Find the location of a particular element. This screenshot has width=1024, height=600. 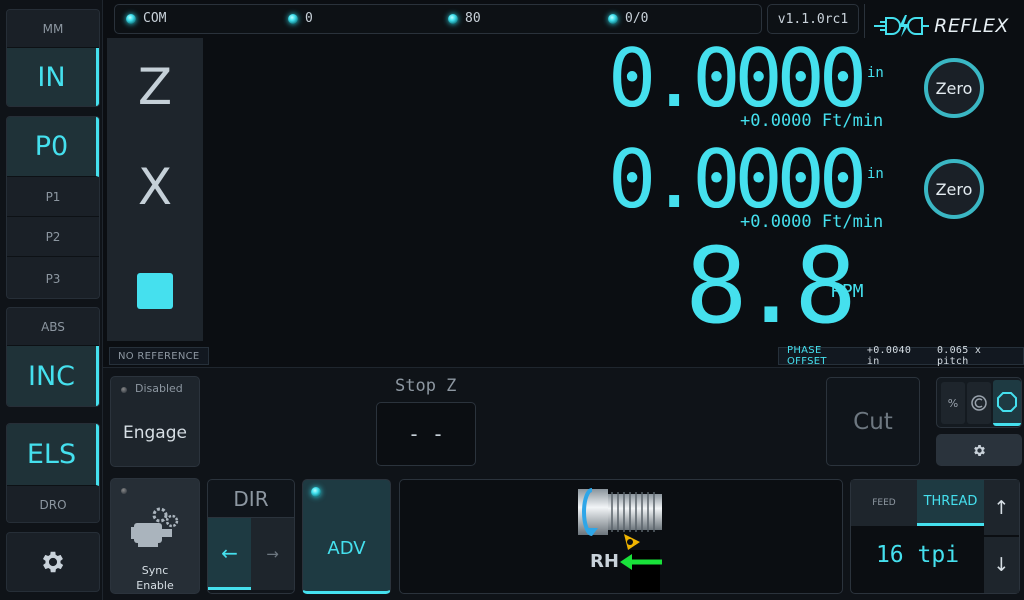

in-label: IN is located at coordinates (51, 77).